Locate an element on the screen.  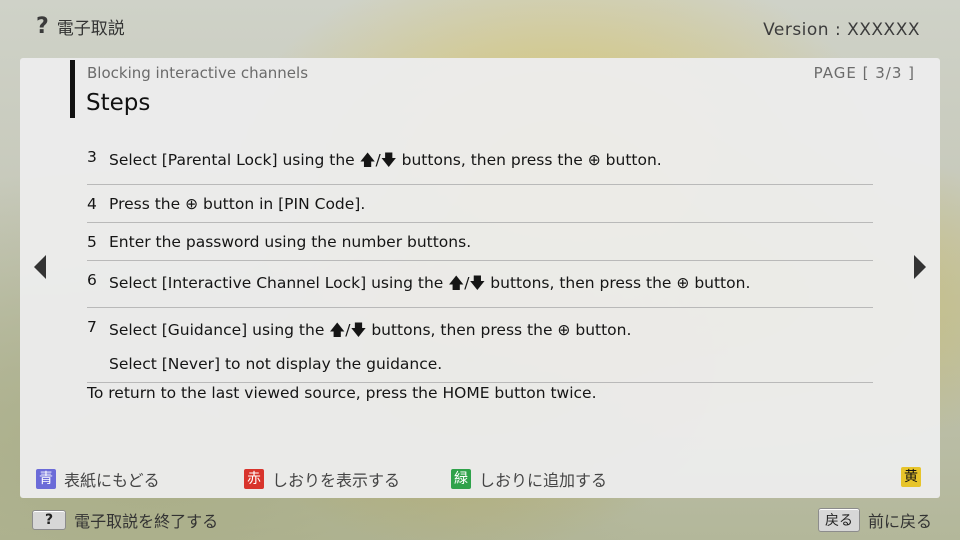
version-label: Version : XXXXXX is located at coordinates (841, 30).